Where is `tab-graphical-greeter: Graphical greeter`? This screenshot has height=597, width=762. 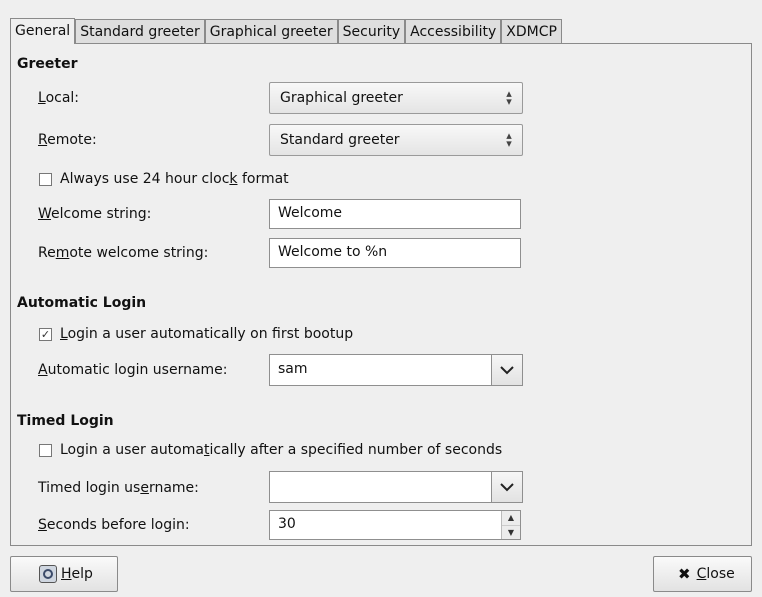
tab-graphical-greeter: Graphical greeter is located at coordinates (271, 31).